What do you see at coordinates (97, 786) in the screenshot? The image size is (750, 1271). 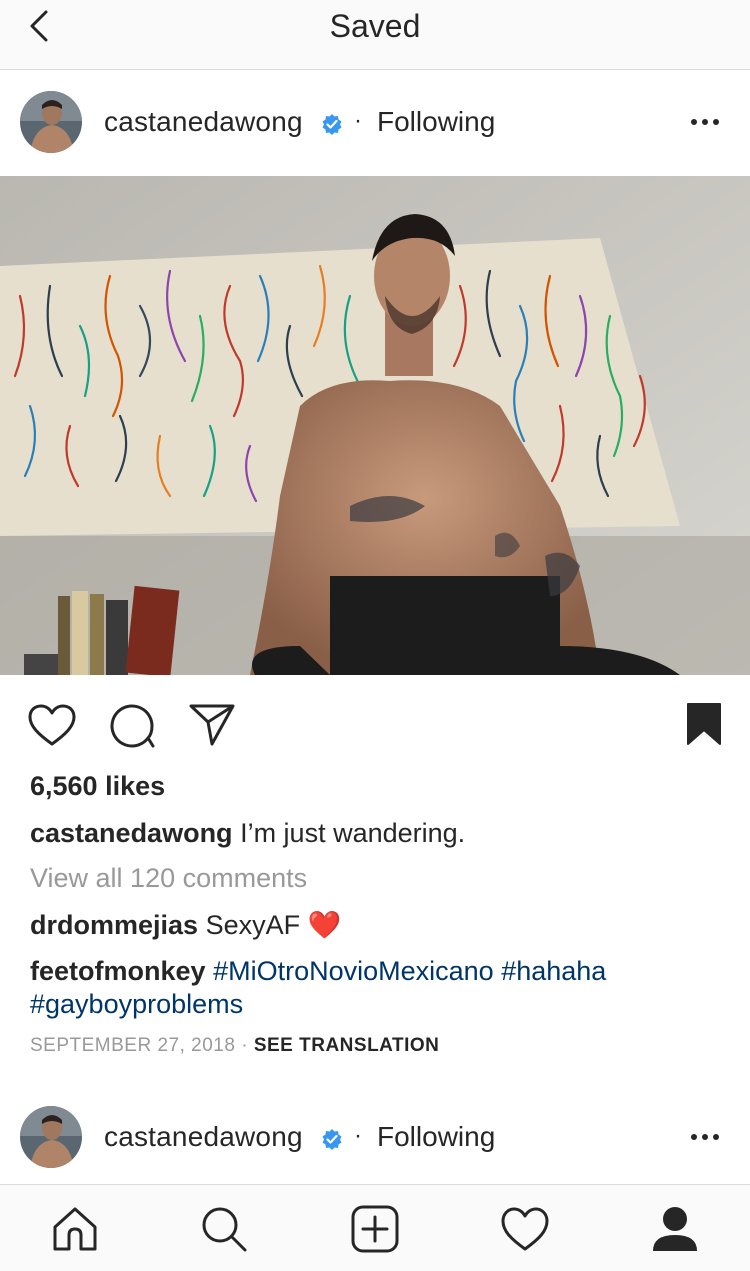 I see `likes-count: 6,560 likes` at bounding box center [97, 786].